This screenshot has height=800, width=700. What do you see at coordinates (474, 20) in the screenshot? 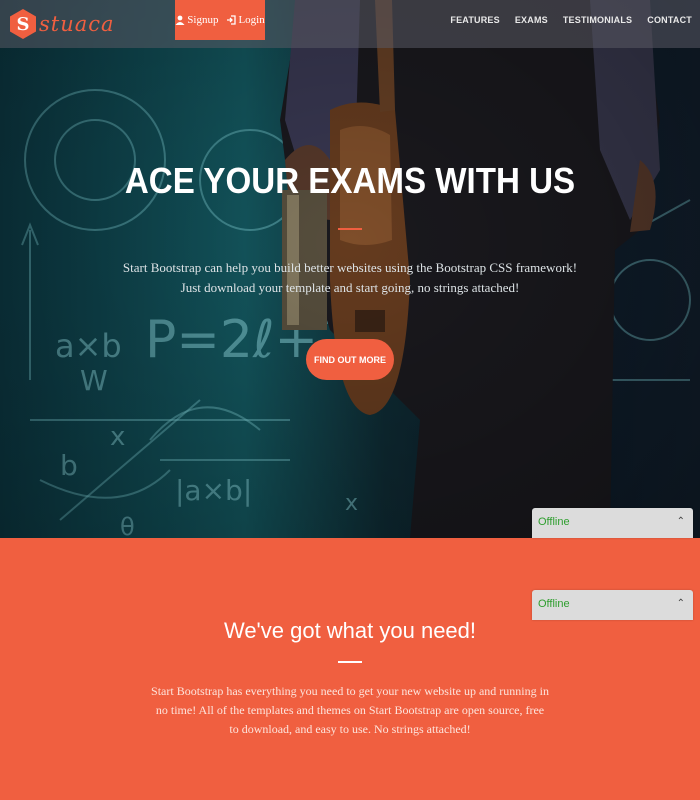
I see `nav-item-features: FEATURES` at bounding box center [474, 20].